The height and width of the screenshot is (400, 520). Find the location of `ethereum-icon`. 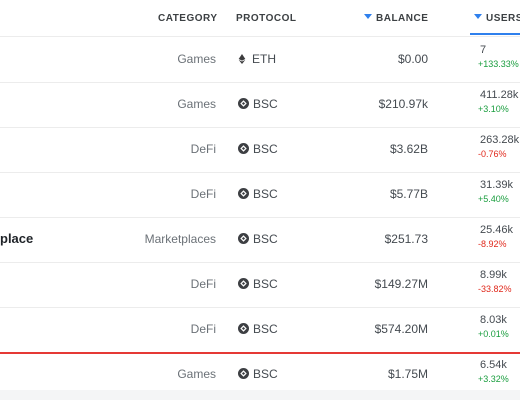

ethereum-icon is located at coordinates (242, 58).